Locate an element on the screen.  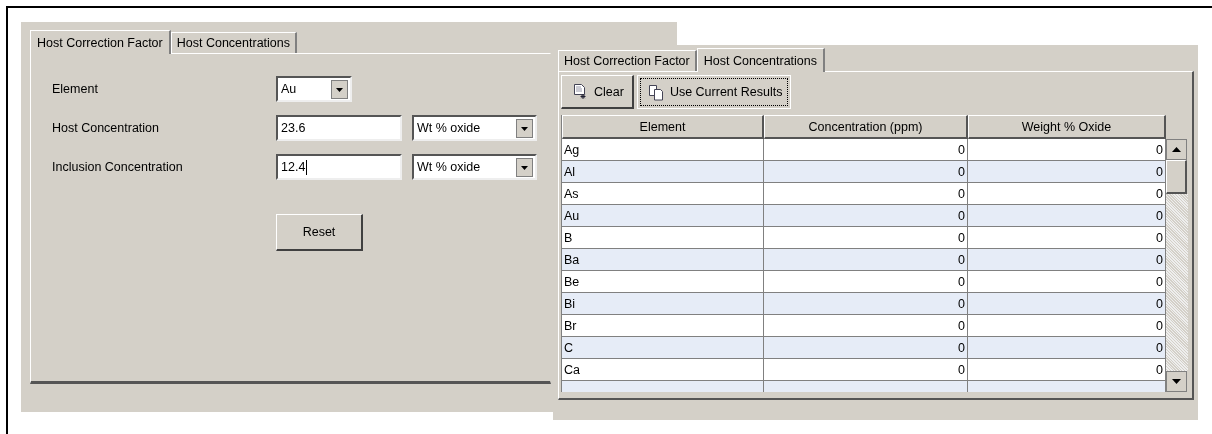
input-field: 23.6 is located at coordinates (339, 128).